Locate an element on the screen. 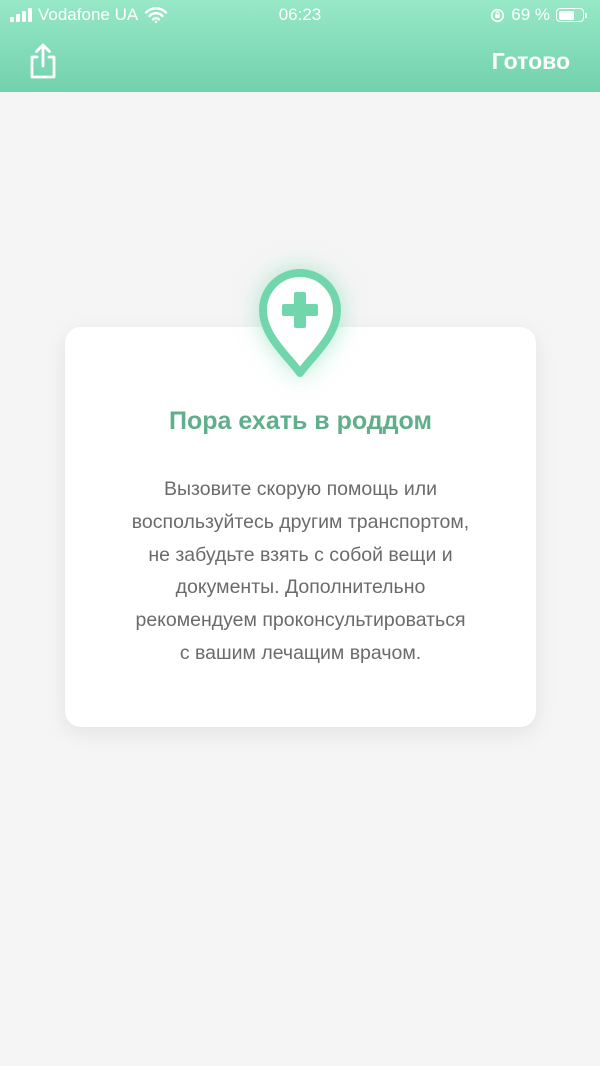 The image size is (600, 1066). share-button is located at coordinates (43, 61).